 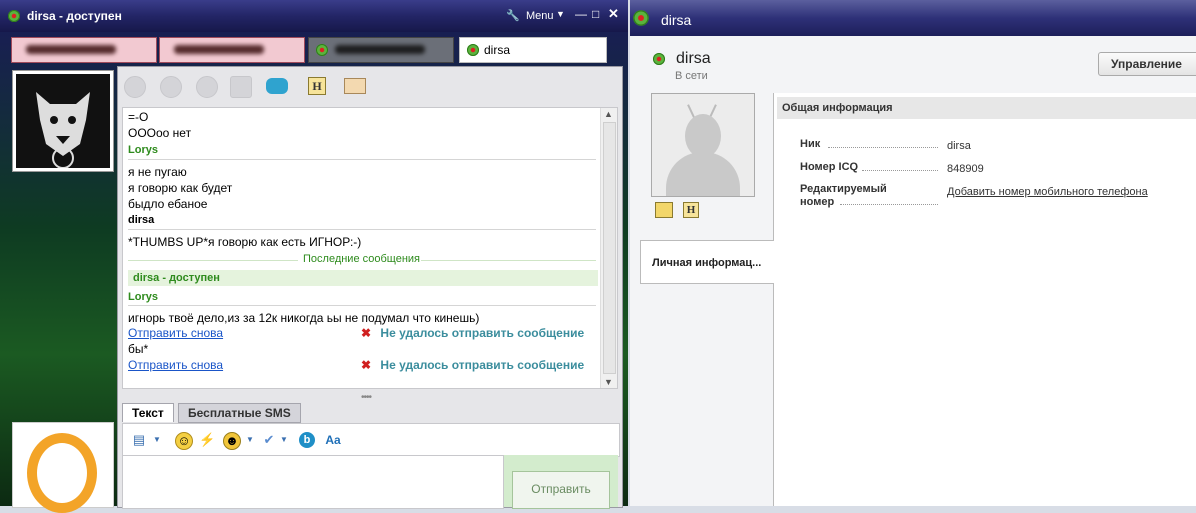 I want to click on gamepad-icon, so click(x=277, y=86).